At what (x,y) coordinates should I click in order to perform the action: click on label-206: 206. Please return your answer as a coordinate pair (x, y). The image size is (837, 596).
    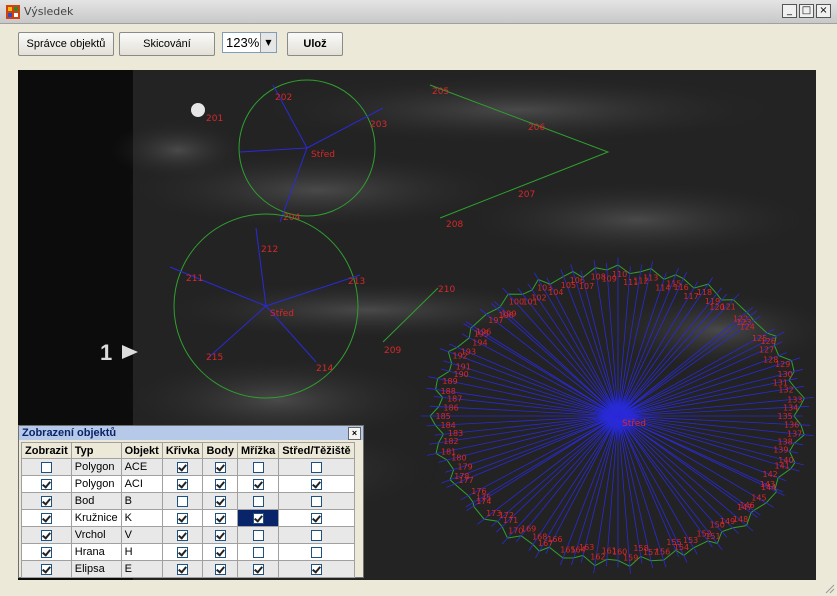
    Looking at the image, I should click on (536, 128).